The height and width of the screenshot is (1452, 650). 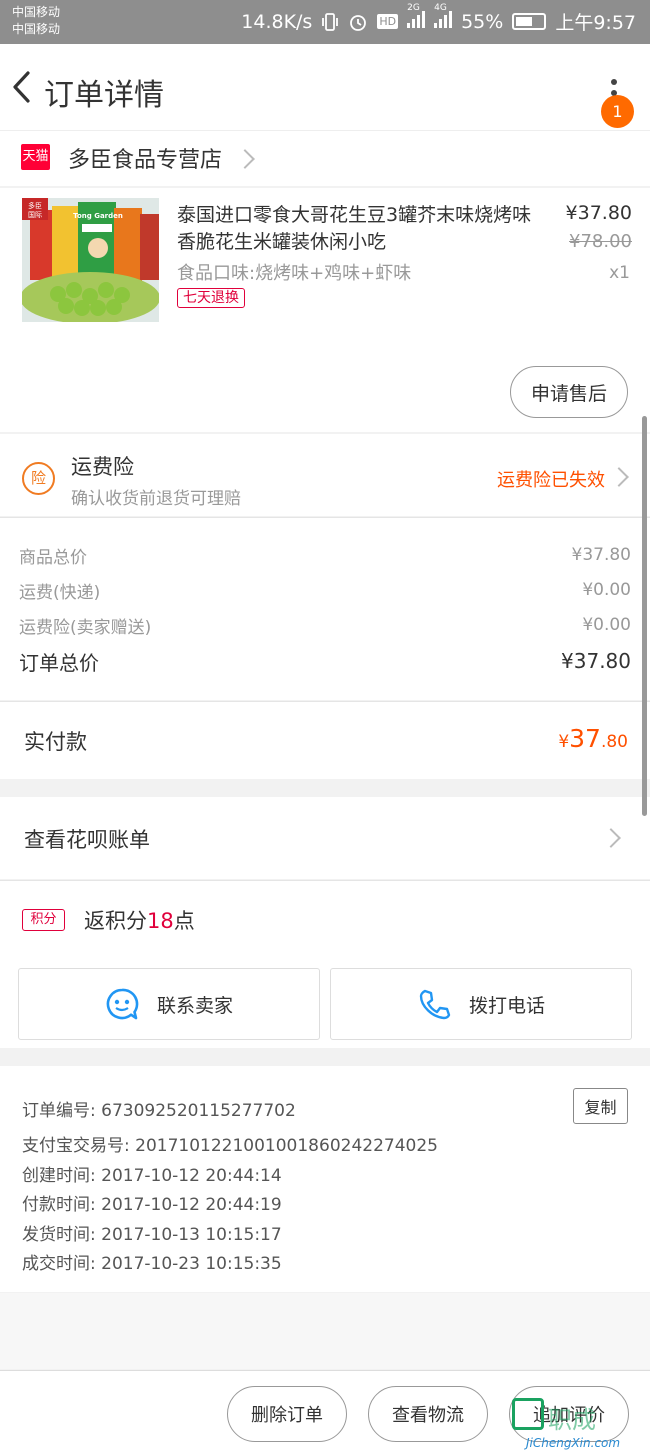 I want to click on call-phone-button: 拨打电话, so click(x=481, y=1004).